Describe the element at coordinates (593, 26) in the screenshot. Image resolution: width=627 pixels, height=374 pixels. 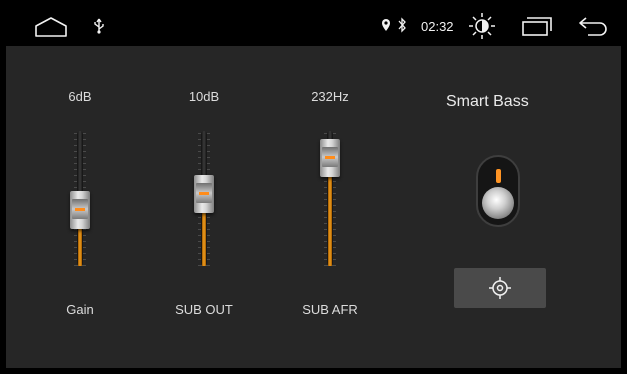
I see `back-icon` at that location.